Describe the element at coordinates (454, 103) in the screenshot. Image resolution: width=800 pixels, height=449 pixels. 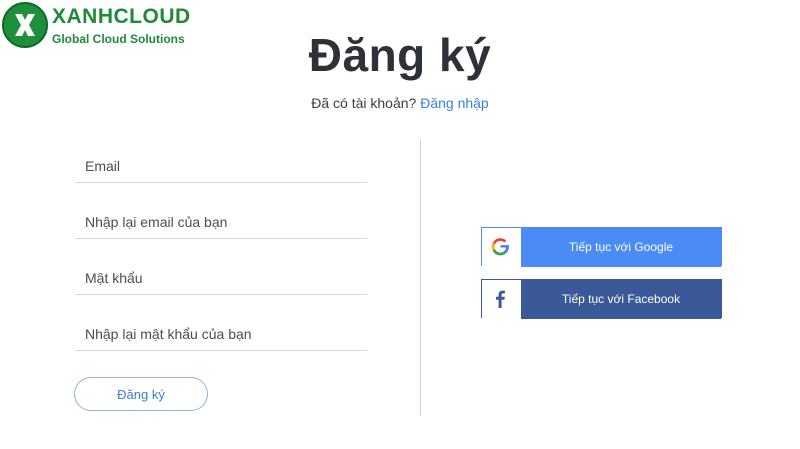
I see `login-link: Đăng nhập` at that location.